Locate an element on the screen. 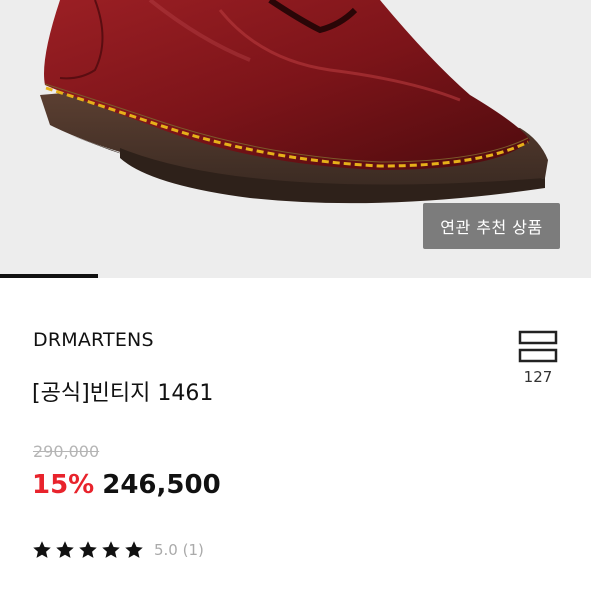 The width and height of the screenshot is (591, 591). brand-name: DRMARTENS is located at coordinates (93, 340).